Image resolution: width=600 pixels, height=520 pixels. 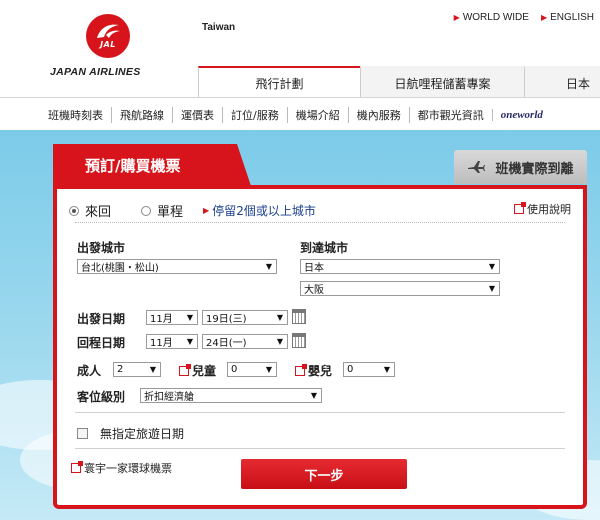 What do you see at coordinates (98, 212) in the screenshot?
I see `round-trip-label: 來回` at bounding box center [98, 212].